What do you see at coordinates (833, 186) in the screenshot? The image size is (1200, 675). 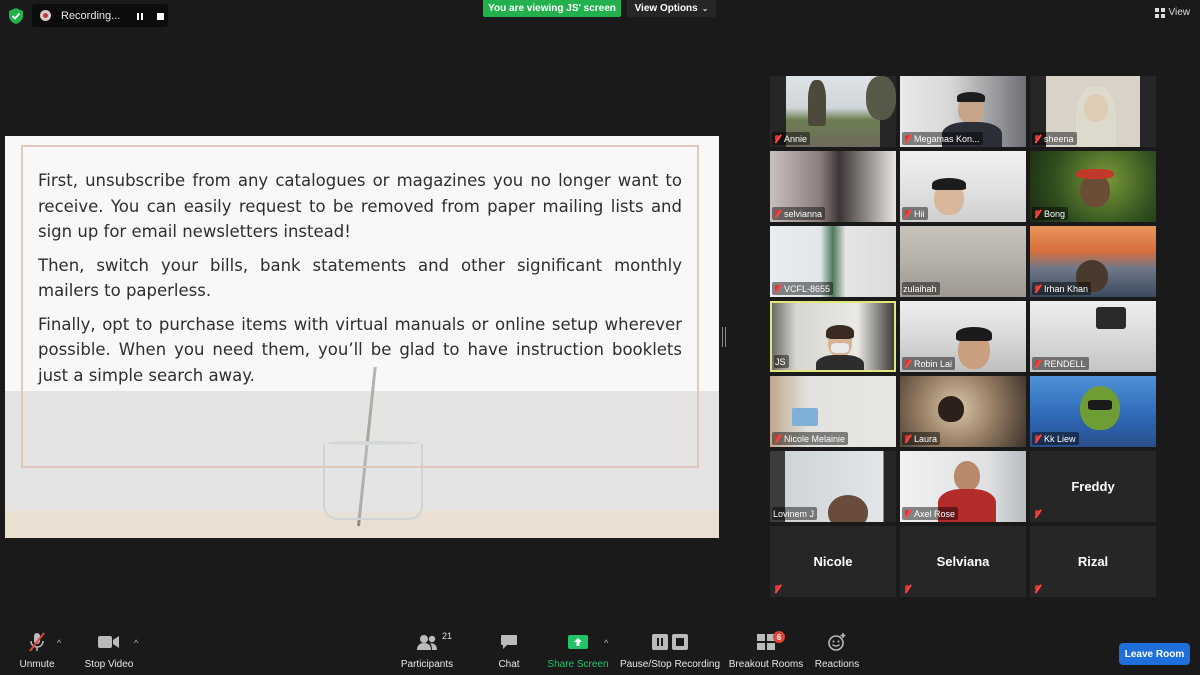 I see `participant-tile: selvianna` at bounding box center [833, 186].